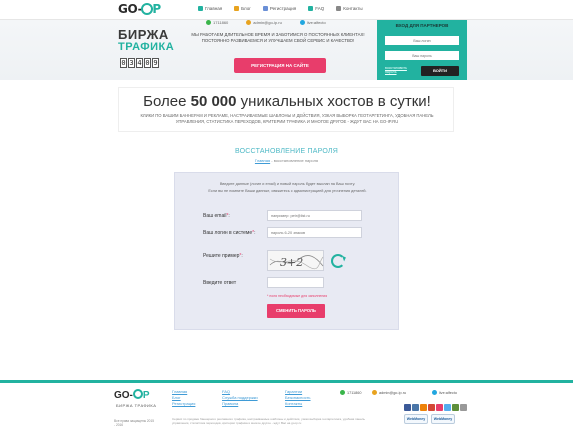  What do you see at coordinates (440, 71) in the screenshot?
I see `partner-login-button: ВОЙТИ` at bounding box center [440, 71].